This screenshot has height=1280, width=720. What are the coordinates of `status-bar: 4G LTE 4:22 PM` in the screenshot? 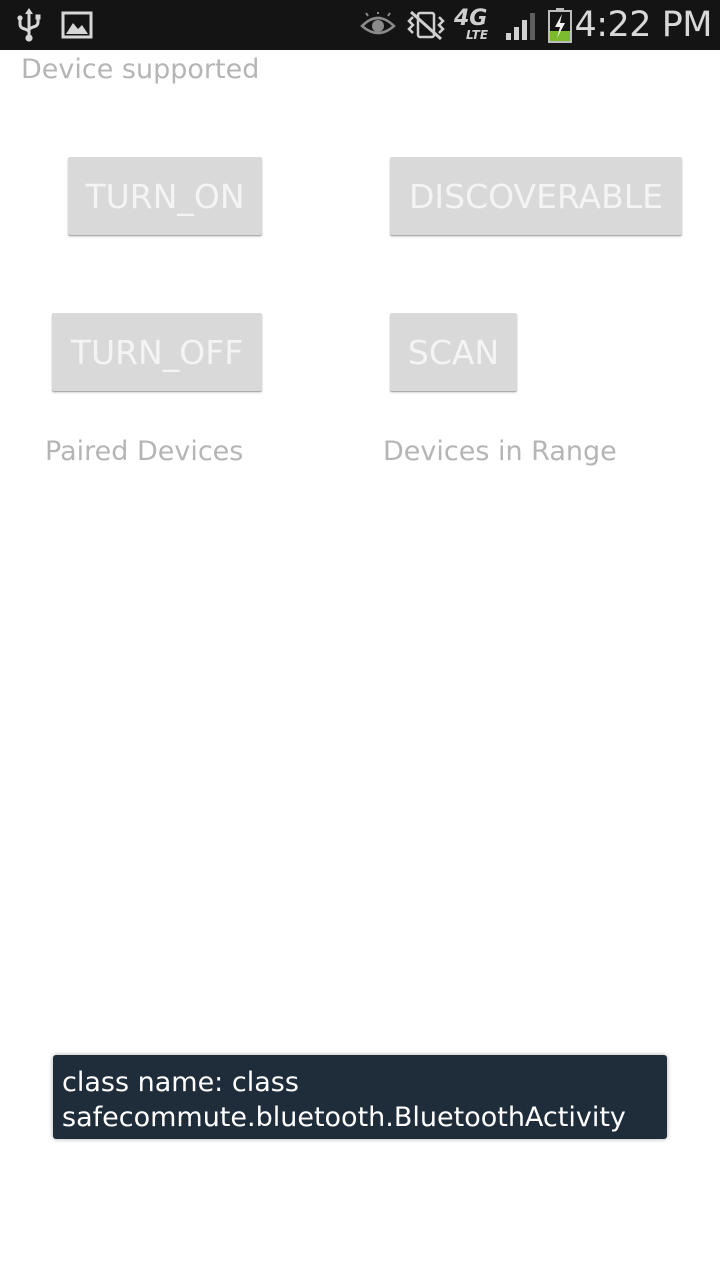 It's located at (360, 25).